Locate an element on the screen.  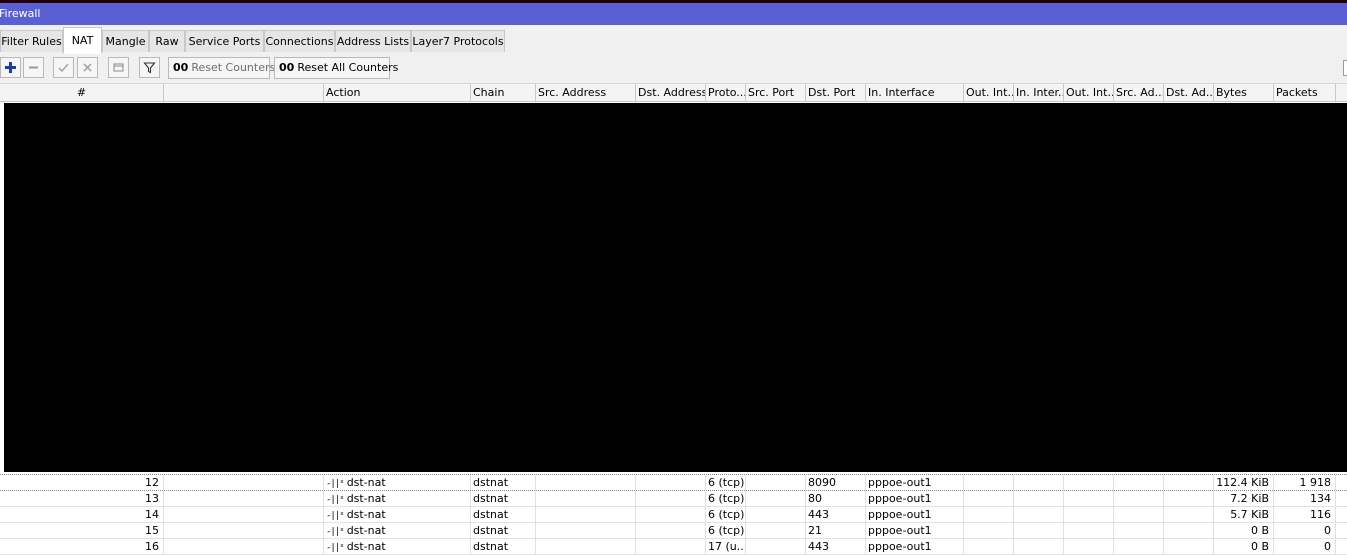
tab-mangle: Mangle is located at coordinates (125, 41).